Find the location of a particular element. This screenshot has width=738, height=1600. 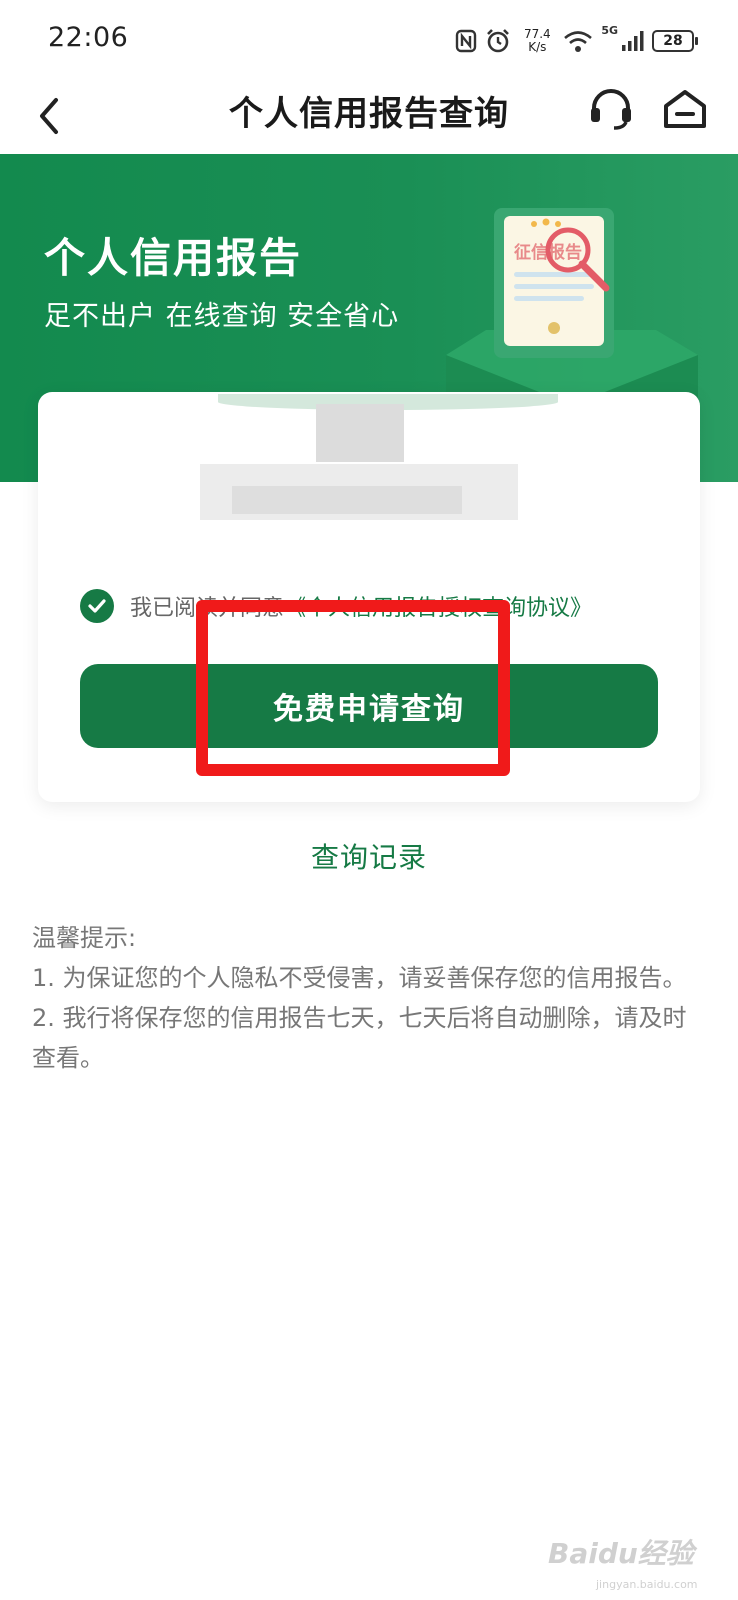

battery-level: 28 is located at coordinates (673, 41).